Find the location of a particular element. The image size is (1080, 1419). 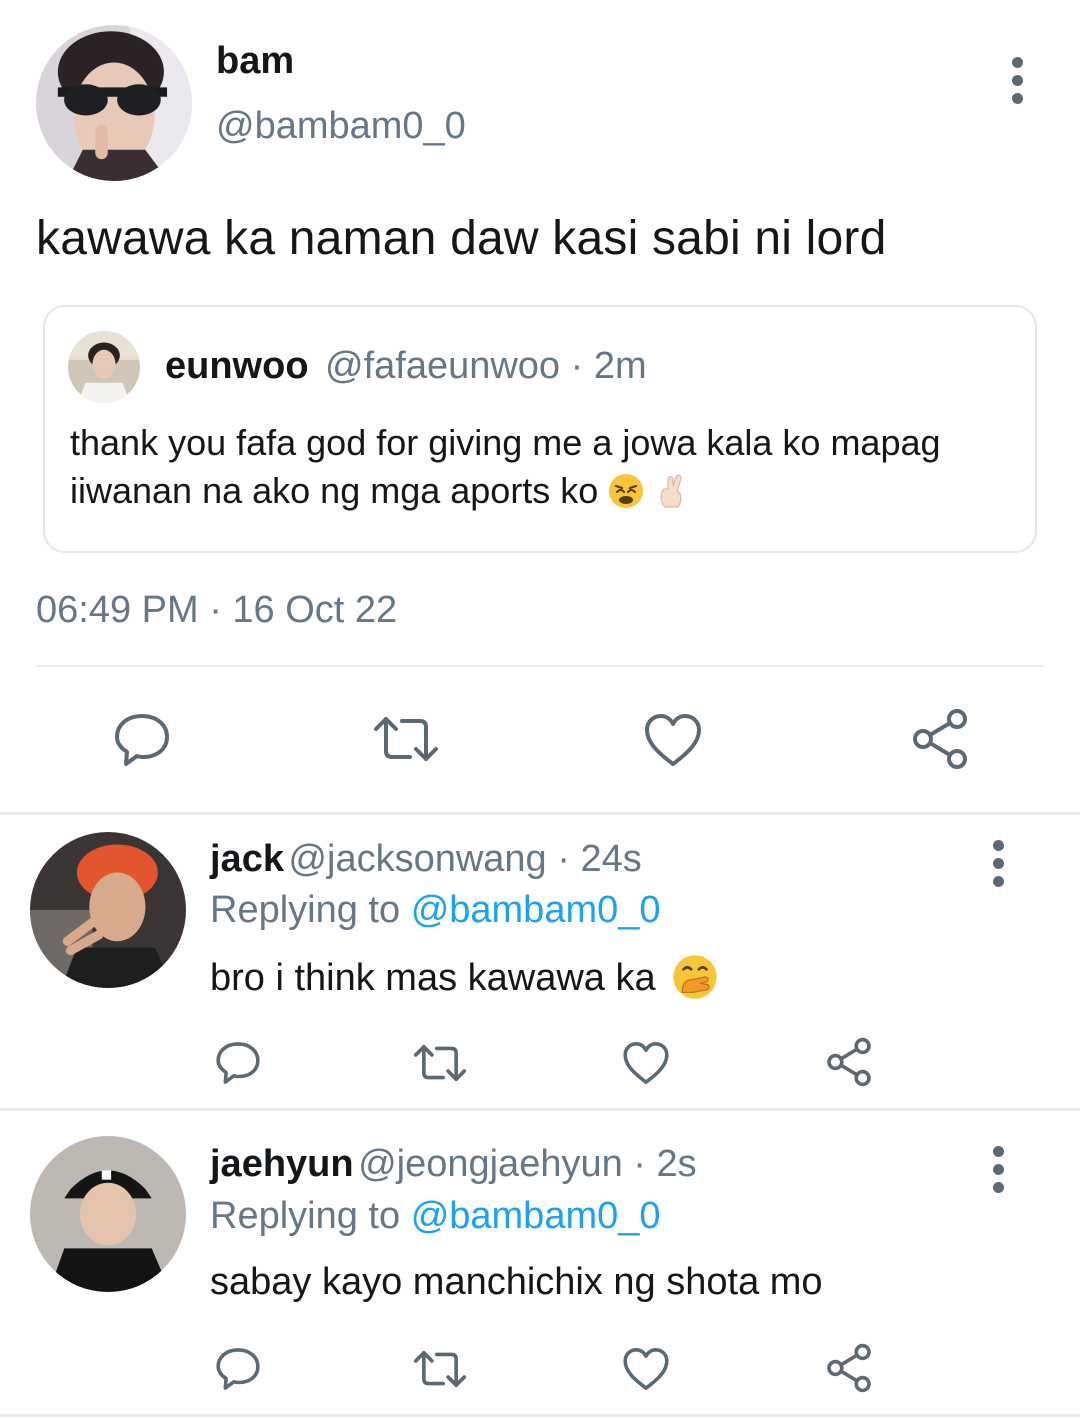

crossed-fingers-emoji is located at coordinates (671, 491).